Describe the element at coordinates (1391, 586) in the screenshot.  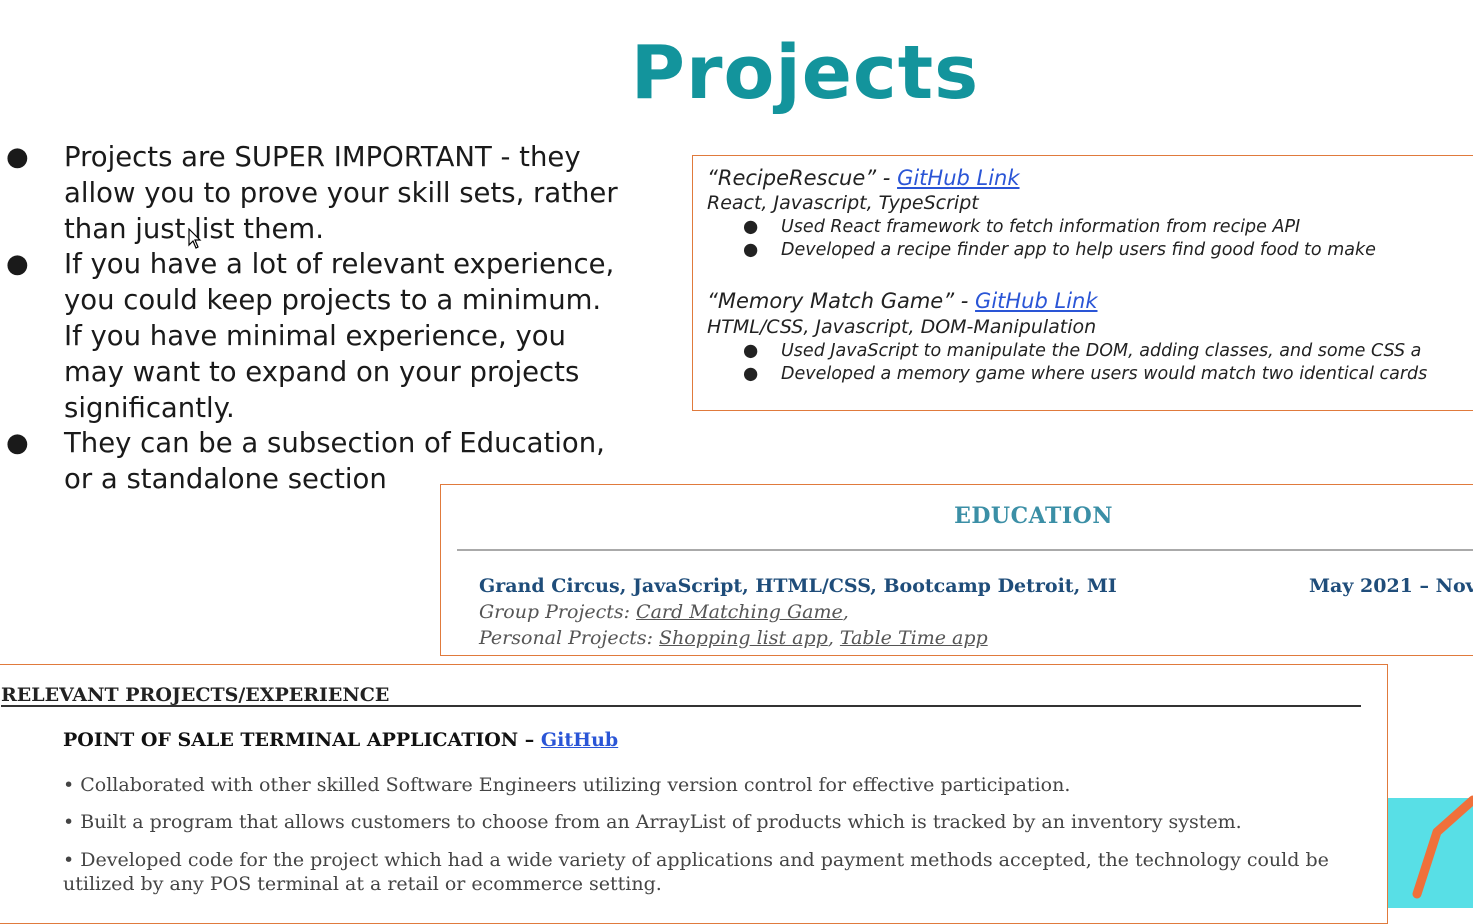
I see `education-date: May 2021 – Nov` at that location.